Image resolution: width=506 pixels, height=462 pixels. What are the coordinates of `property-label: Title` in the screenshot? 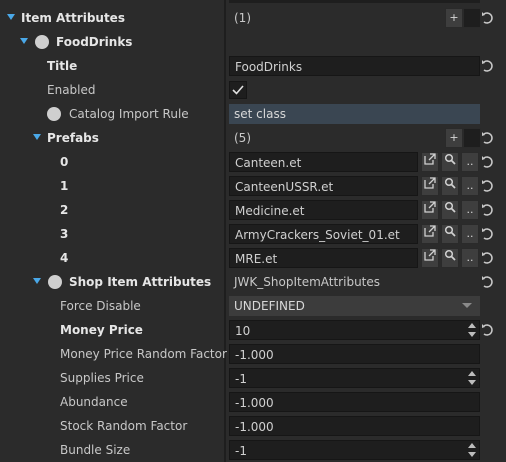 It's located at (62, 66).